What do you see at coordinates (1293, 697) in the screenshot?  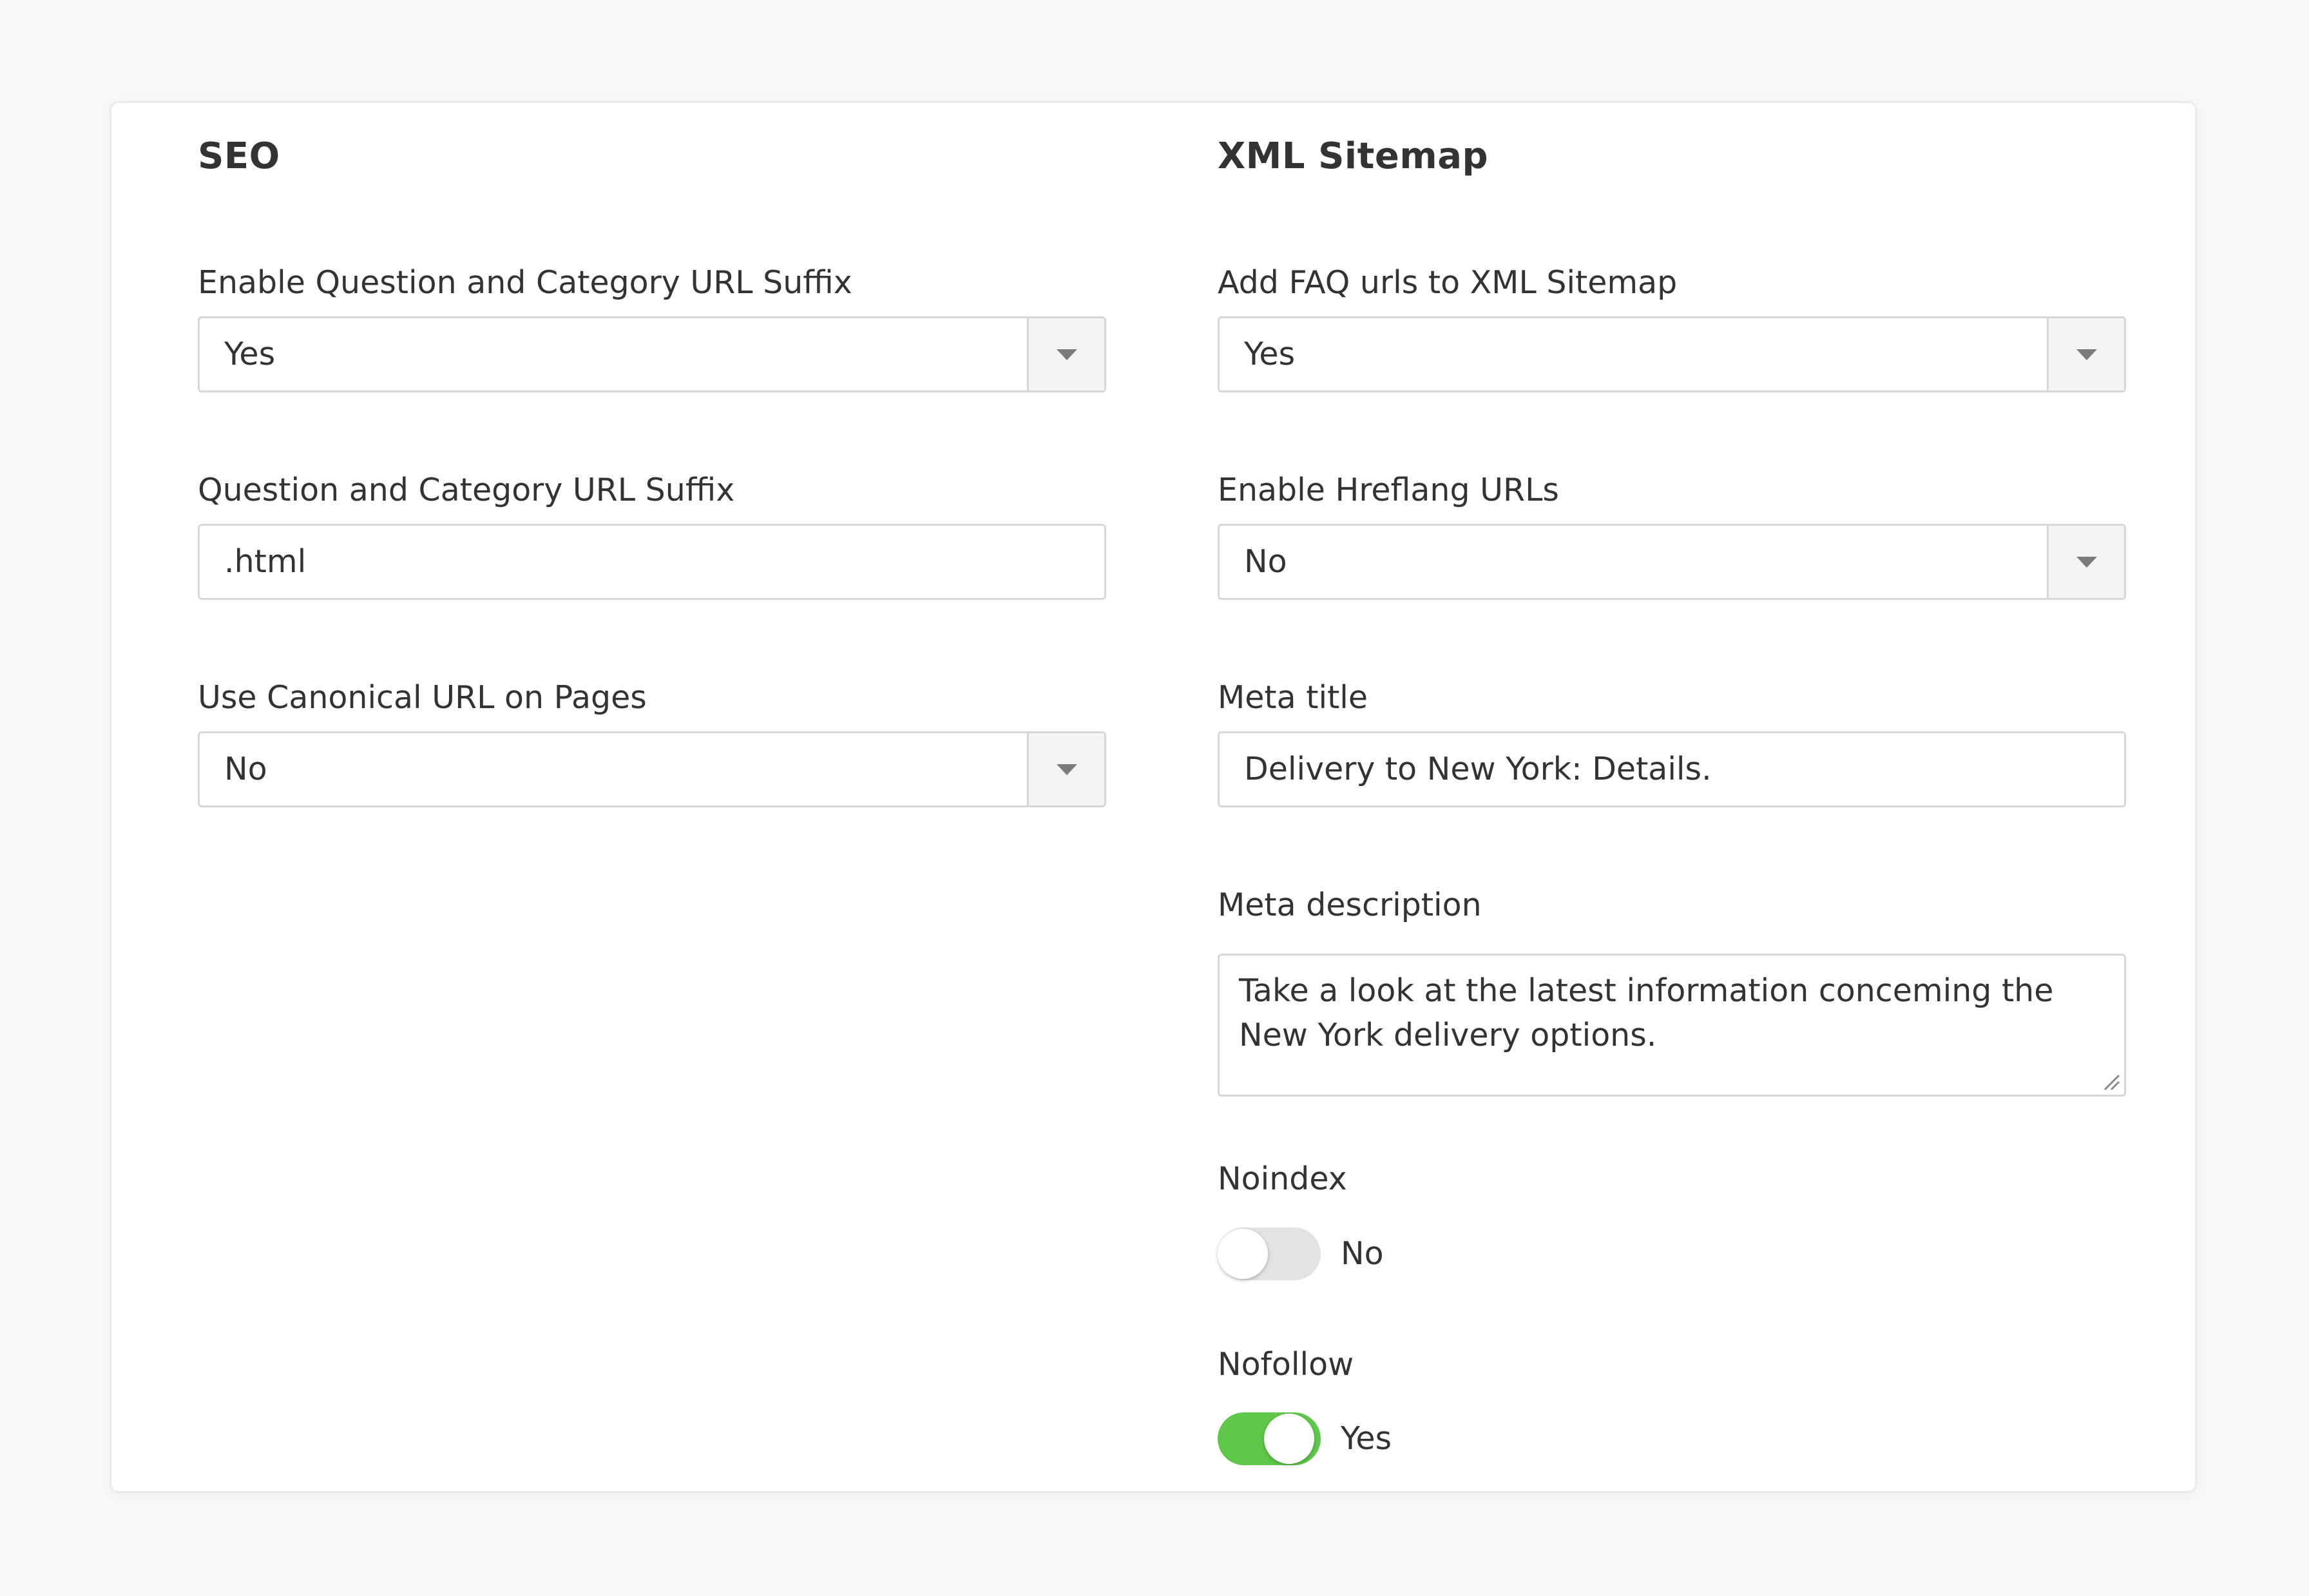 I see `meta-title-label: Meta title` at bounding box center [1293, 697].